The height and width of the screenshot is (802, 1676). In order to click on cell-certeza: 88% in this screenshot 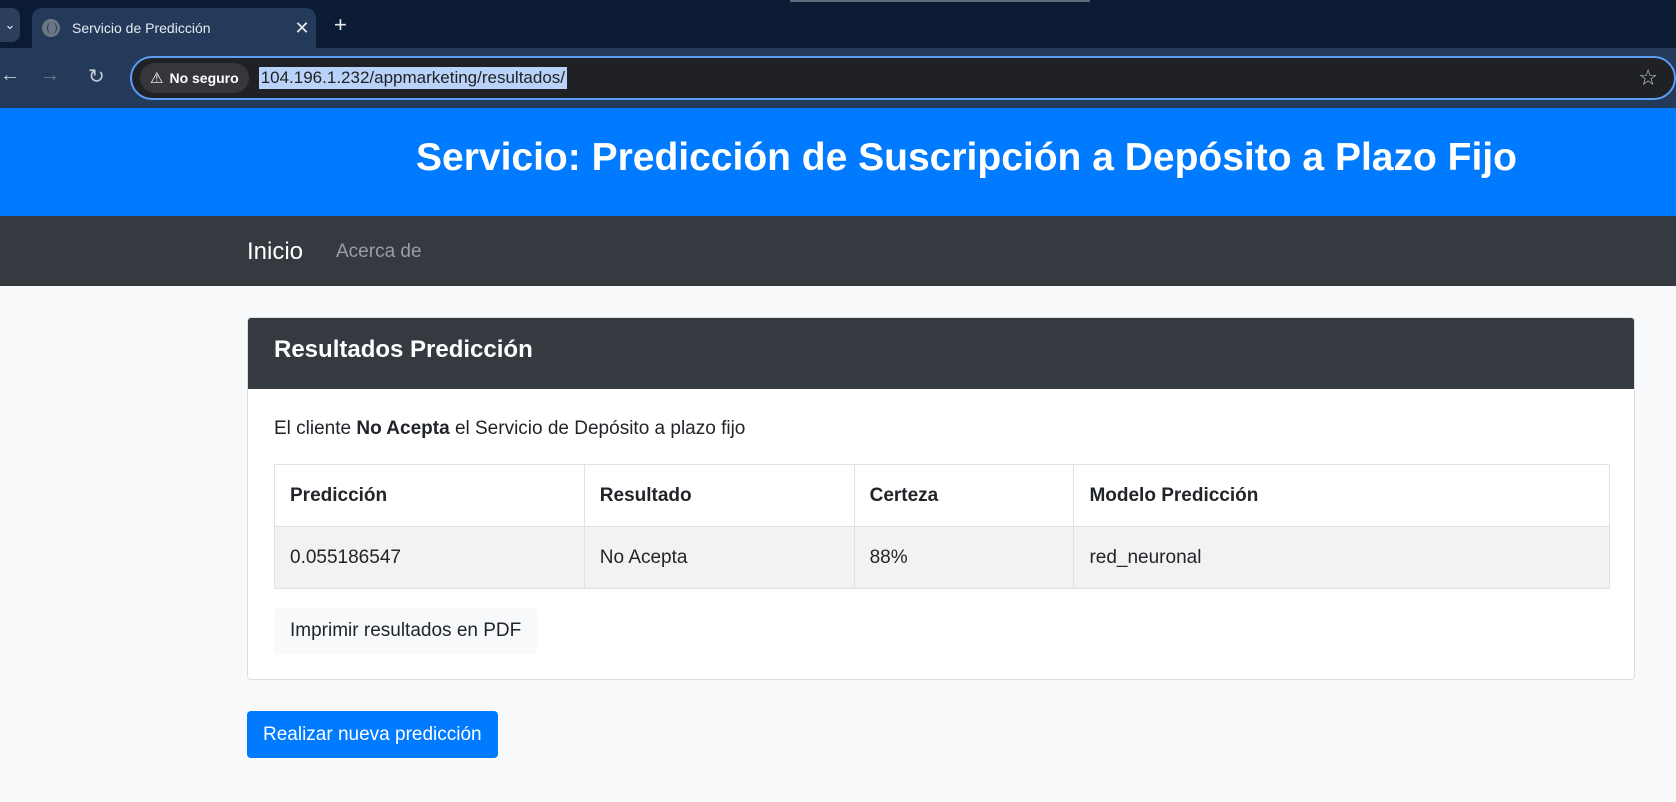, I will do `click(964, 557)`.